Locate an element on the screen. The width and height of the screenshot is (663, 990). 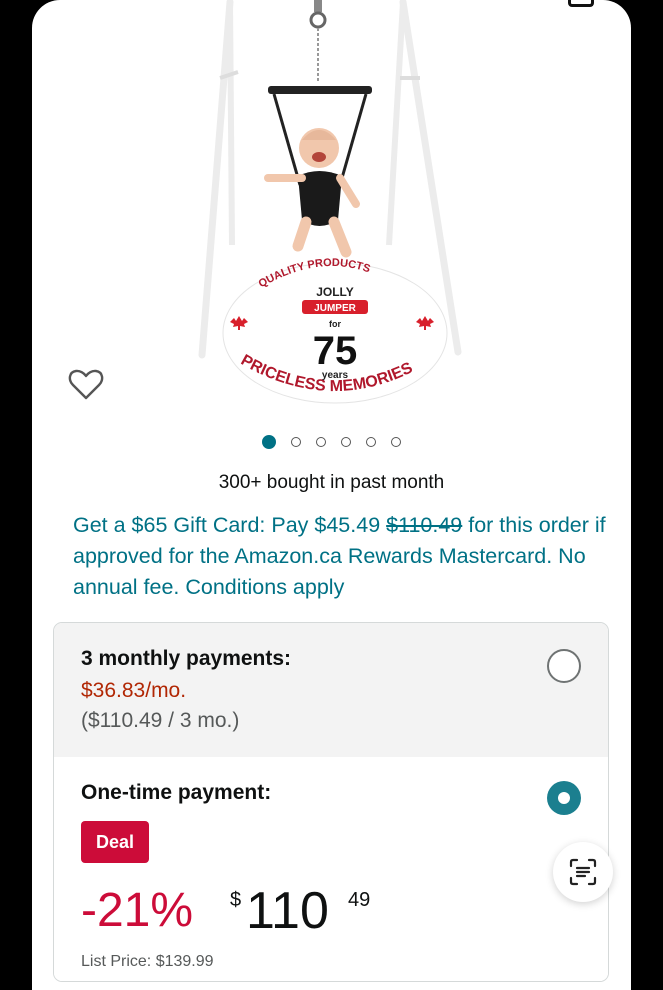
monthly-payment-title: 3 monthly payments: is located at coordinates (186, 658).